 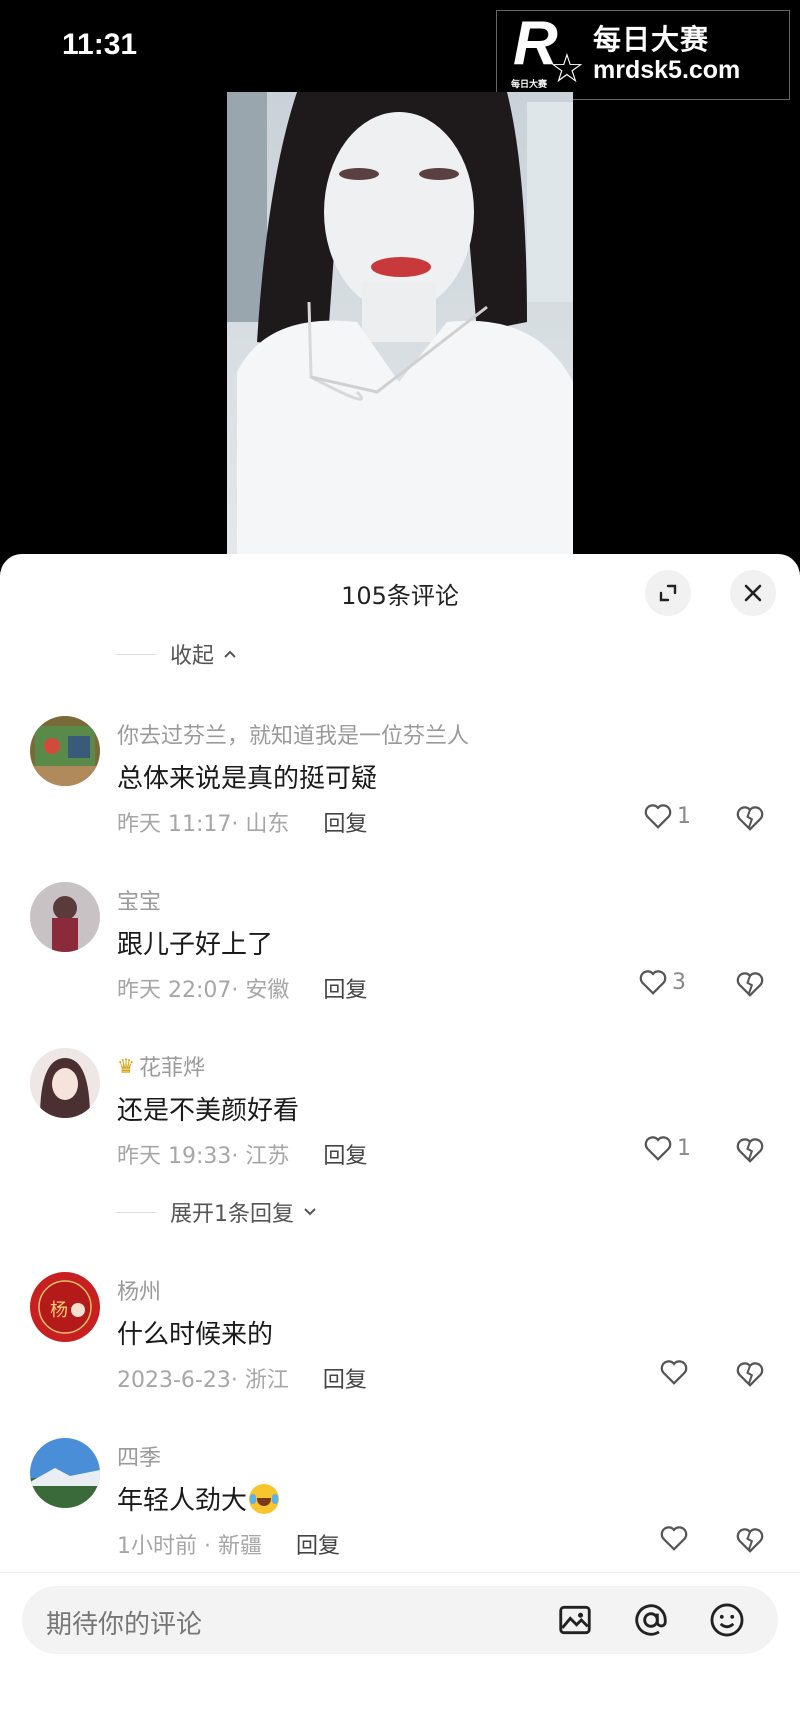 I want to click on comment-input: 期待你的评论, so click(x=400, y=1620).